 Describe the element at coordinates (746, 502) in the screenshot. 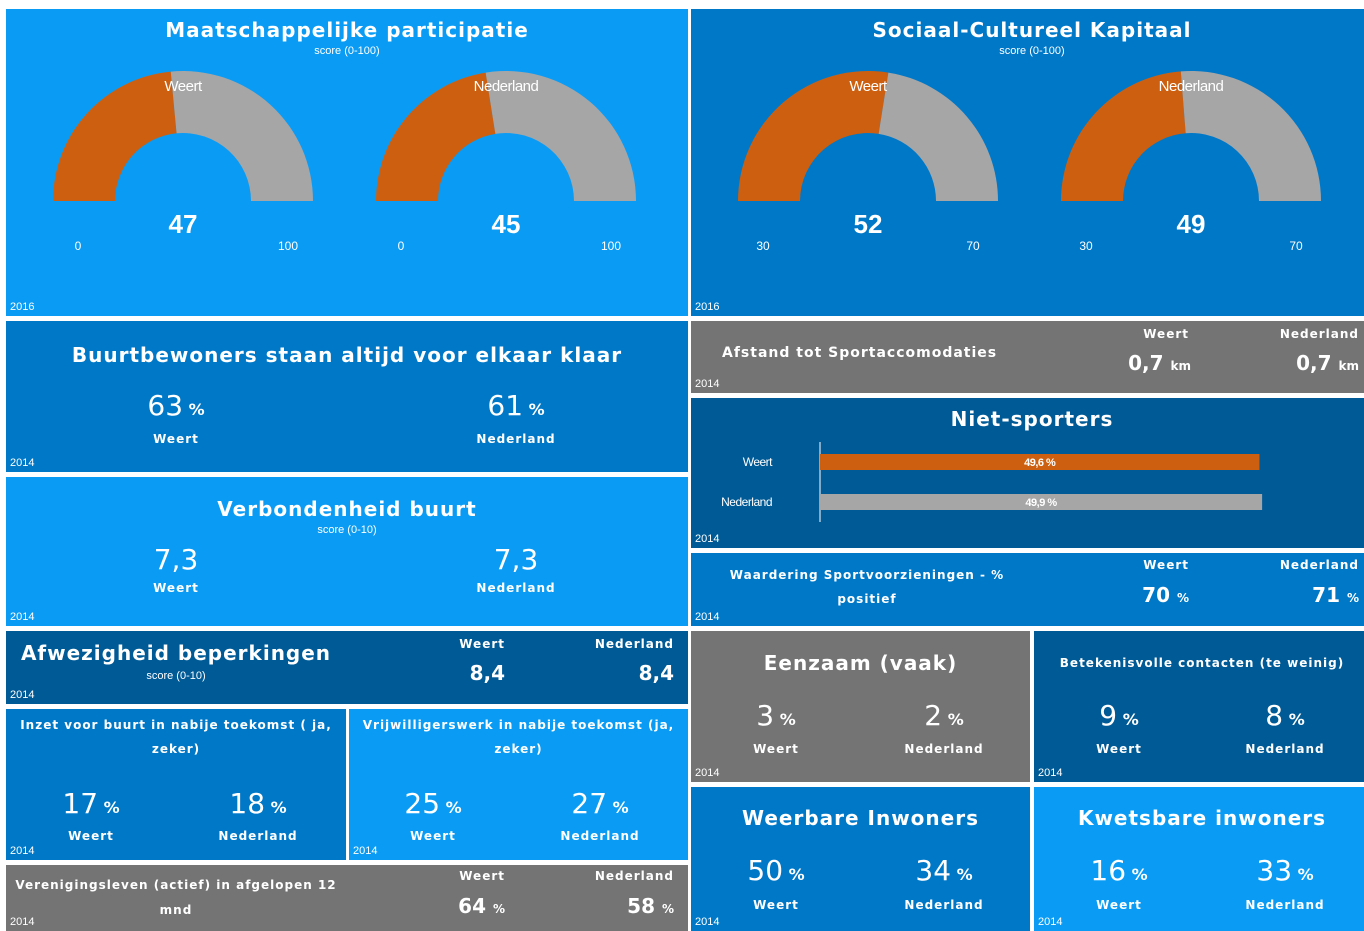

I see `bar-category-label: Nederland` at that location.